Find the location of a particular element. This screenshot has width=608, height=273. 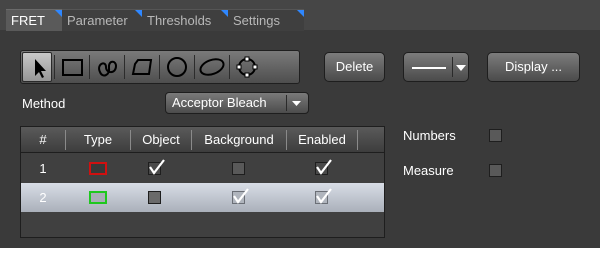

rectangle-icon is located at coordinates (72, 67).